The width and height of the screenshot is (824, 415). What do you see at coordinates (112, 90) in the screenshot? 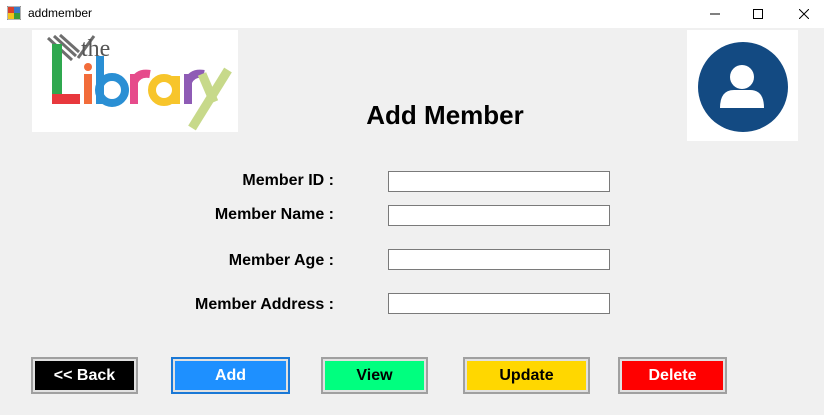
I see `logo-letter-b-bowl` at bounding box center [112, 90].